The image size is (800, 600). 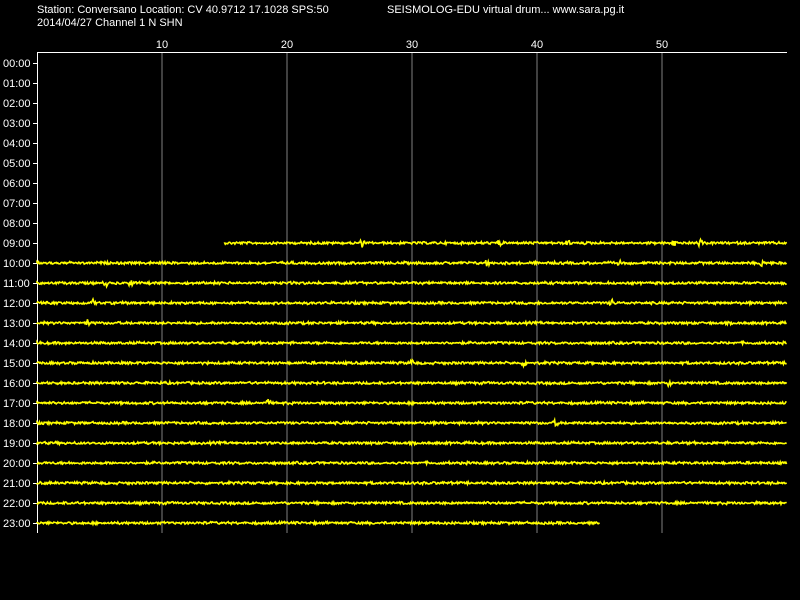 I want to click on hour-label-08:00: 08:00, so click(x=17, y=224).